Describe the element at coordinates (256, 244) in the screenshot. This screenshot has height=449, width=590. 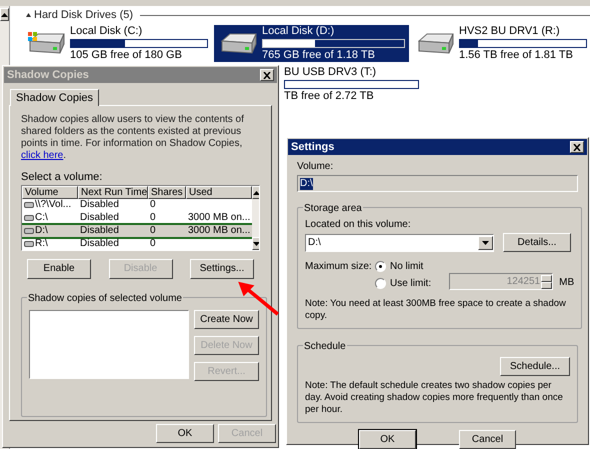
I see `scroll-down-icon` at that location.